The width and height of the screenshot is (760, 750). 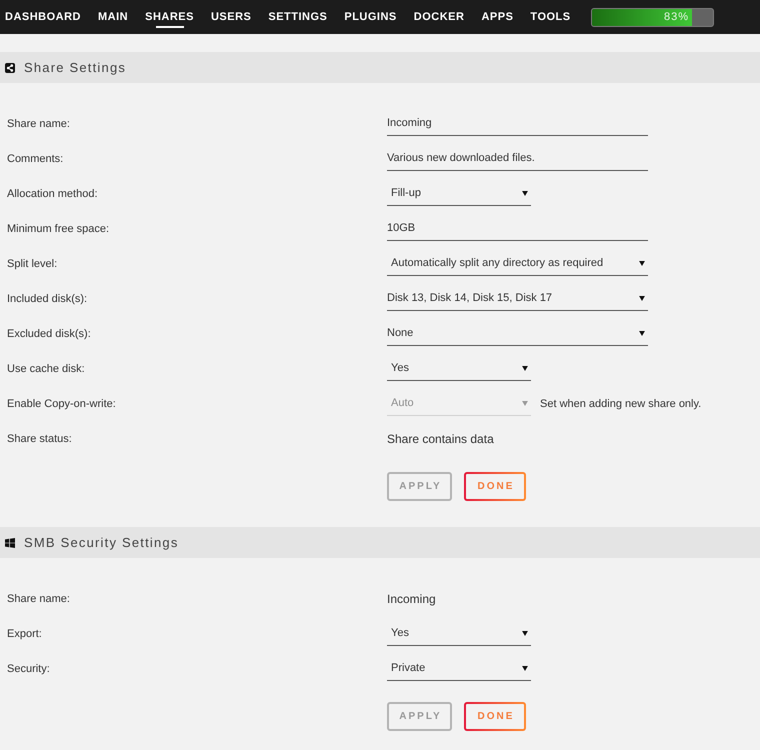 What do you see at coordinates (517, 264) in the screenshot?
I see `dropdown-field: Automatically split any directory as required` at bounding box center [517, 264].